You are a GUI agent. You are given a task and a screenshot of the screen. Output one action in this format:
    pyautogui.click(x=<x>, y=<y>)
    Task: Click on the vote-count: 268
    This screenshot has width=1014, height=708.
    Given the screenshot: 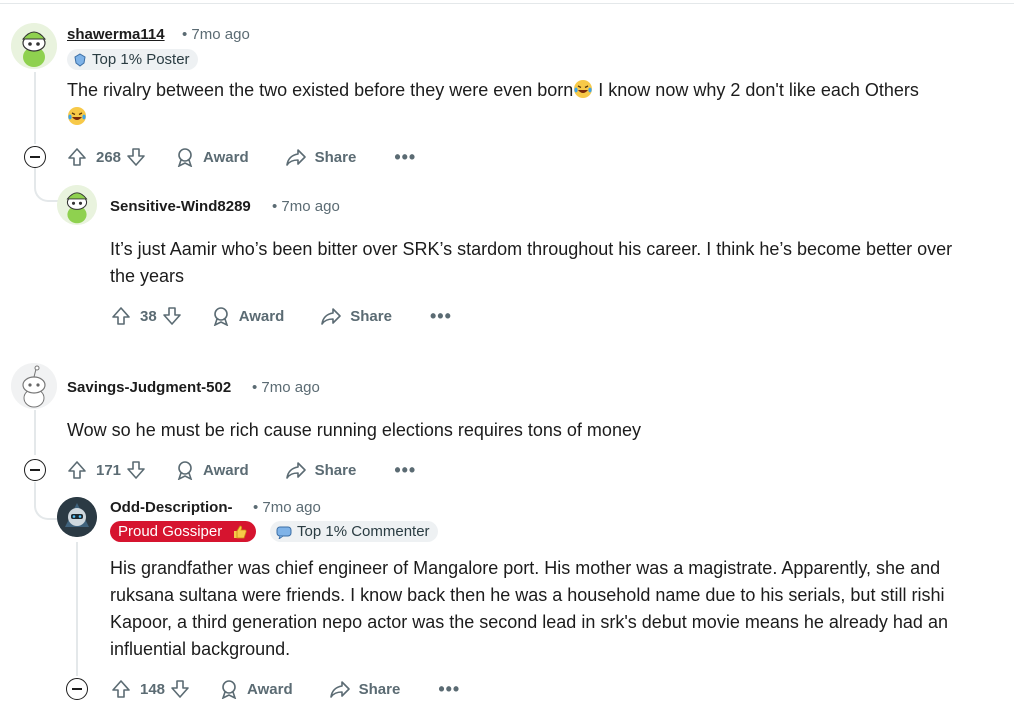 What is the action you would take?
    pyautogui.click(x=109, y=157)
    